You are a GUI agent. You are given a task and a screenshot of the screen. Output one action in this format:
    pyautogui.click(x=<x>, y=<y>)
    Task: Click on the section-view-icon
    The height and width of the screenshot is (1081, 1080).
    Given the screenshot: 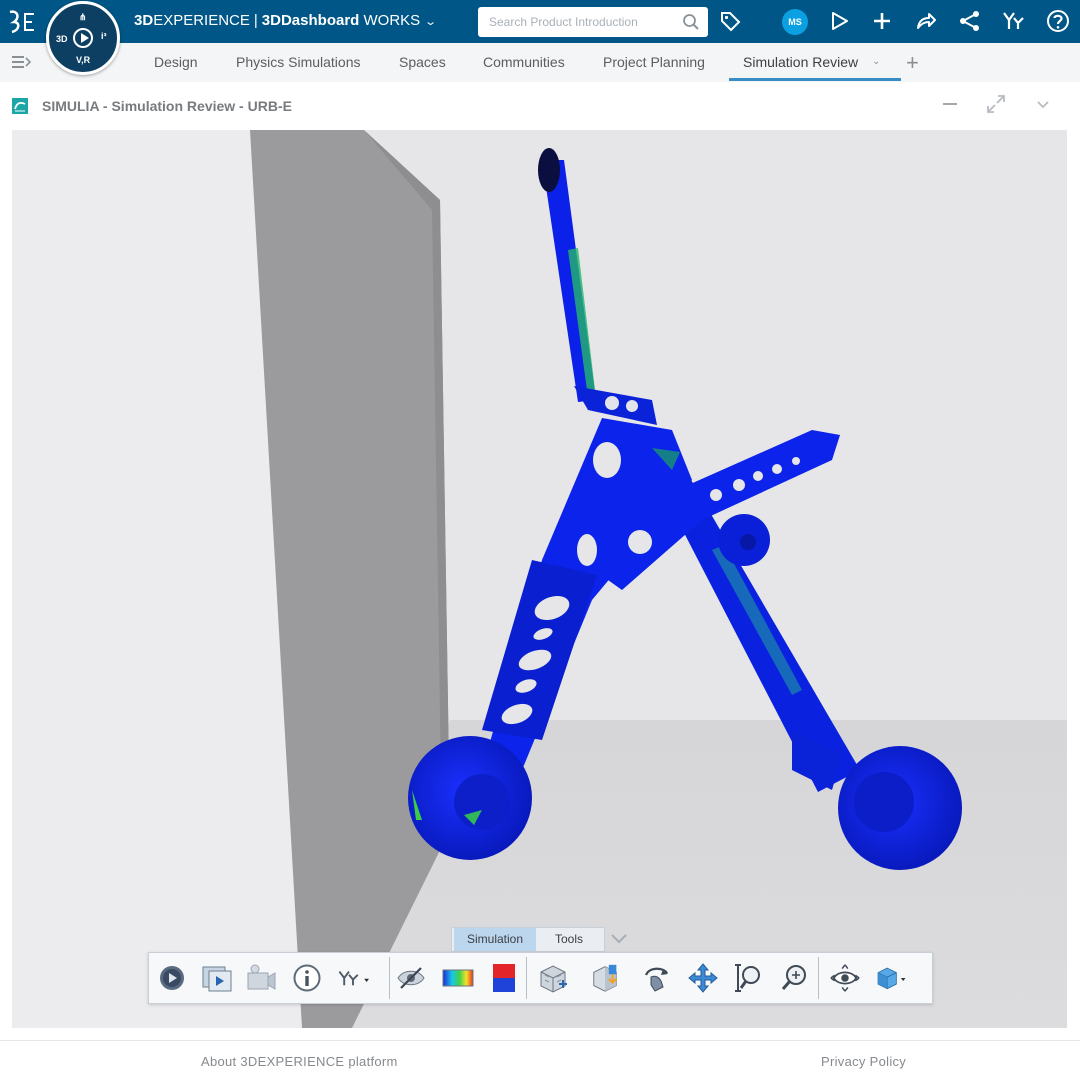 What is the action you would take?
    pyautogui.click(x=606, y=978)
    